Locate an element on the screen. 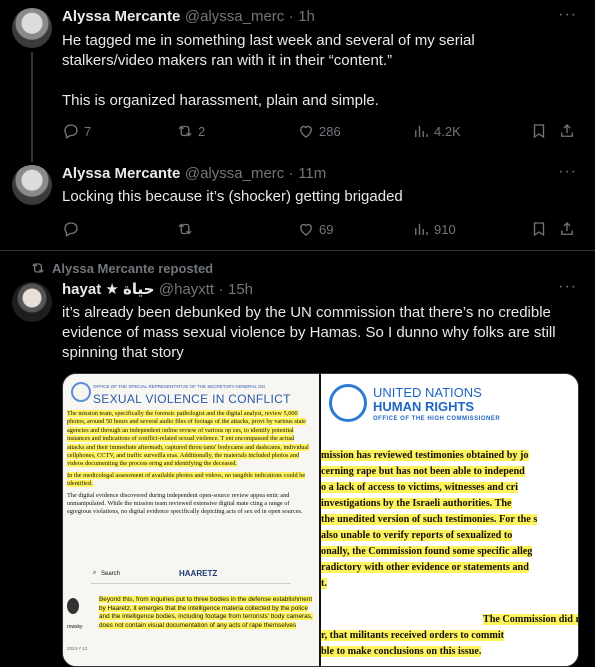  doc-subtitle: OFFICE OF THE HIGH COMMISSIONER is located at coordinates (437, 419).